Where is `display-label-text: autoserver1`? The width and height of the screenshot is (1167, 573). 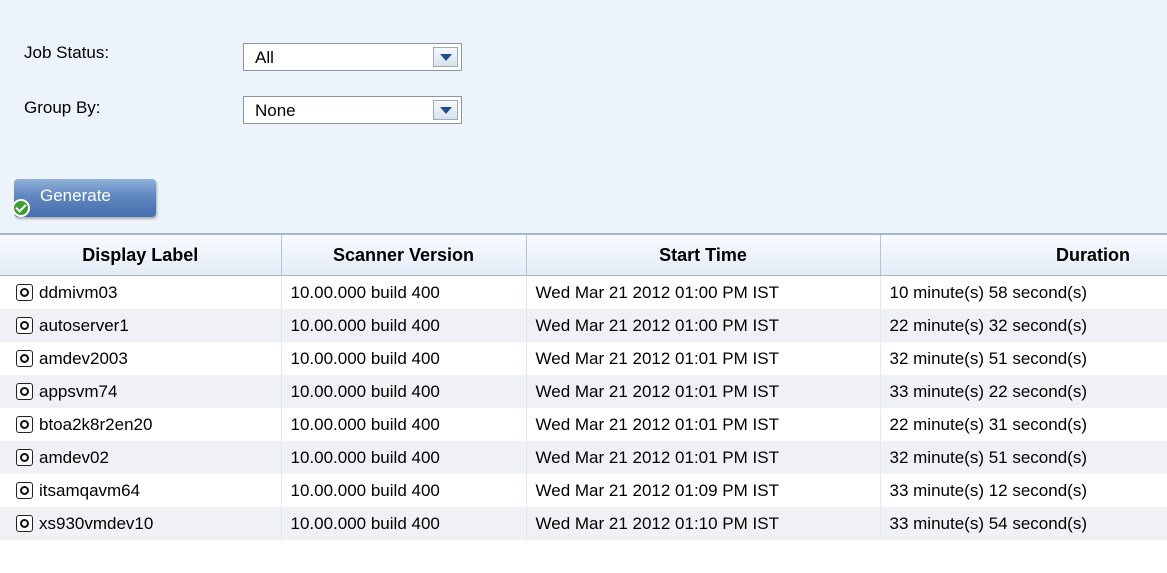
display-label-text: autoserver1 is located at coordinates (84, 325).